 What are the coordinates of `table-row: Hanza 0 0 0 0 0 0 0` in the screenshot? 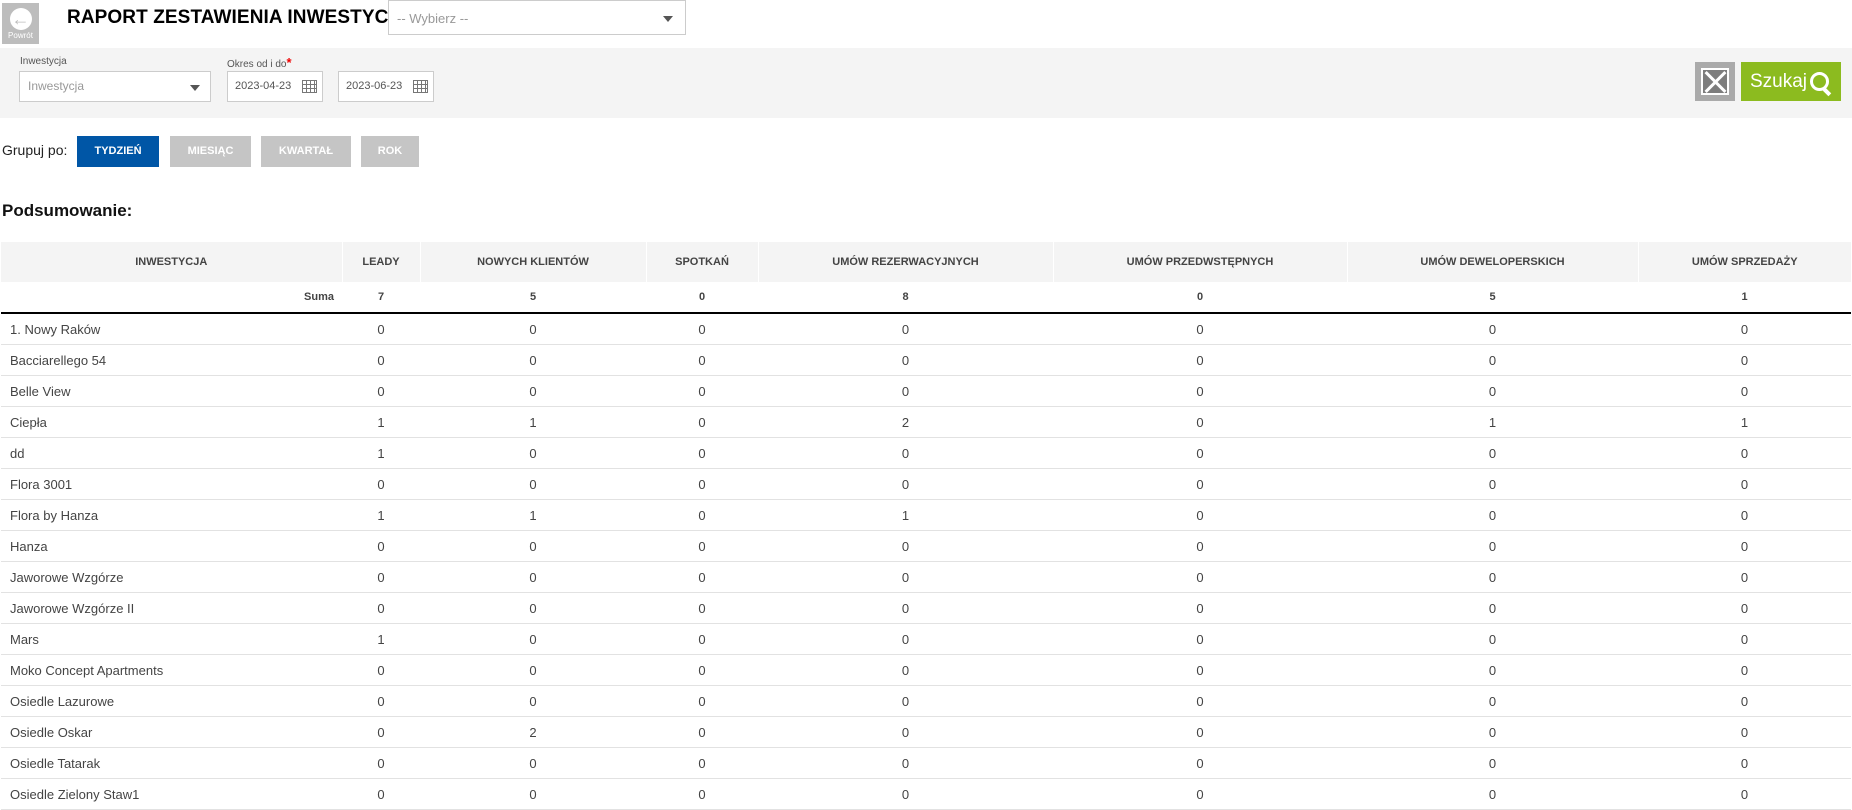 It's located at (926, 546).